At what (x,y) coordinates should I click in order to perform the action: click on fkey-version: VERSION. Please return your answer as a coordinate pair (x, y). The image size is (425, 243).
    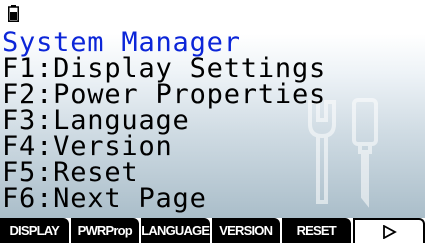
    Looking at the image, I should click on (245, 230).